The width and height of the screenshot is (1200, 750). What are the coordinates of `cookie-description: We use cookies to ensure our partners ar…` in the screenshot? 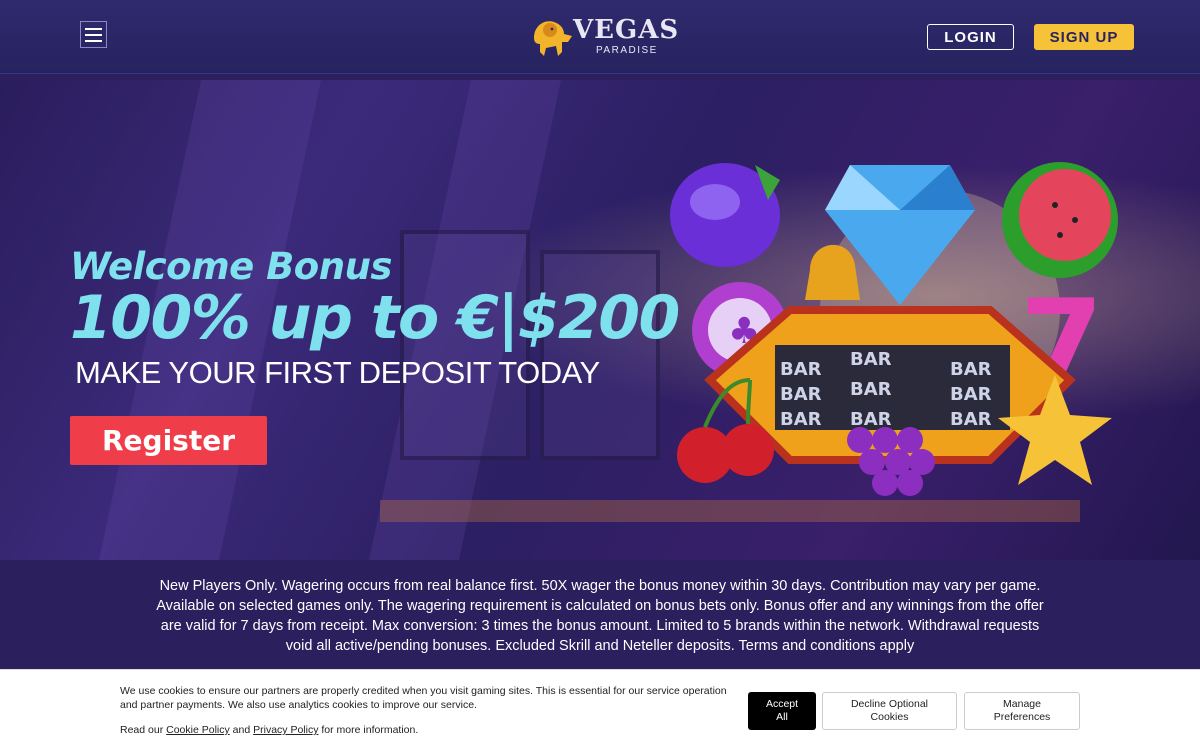 It's located at (423, 698).